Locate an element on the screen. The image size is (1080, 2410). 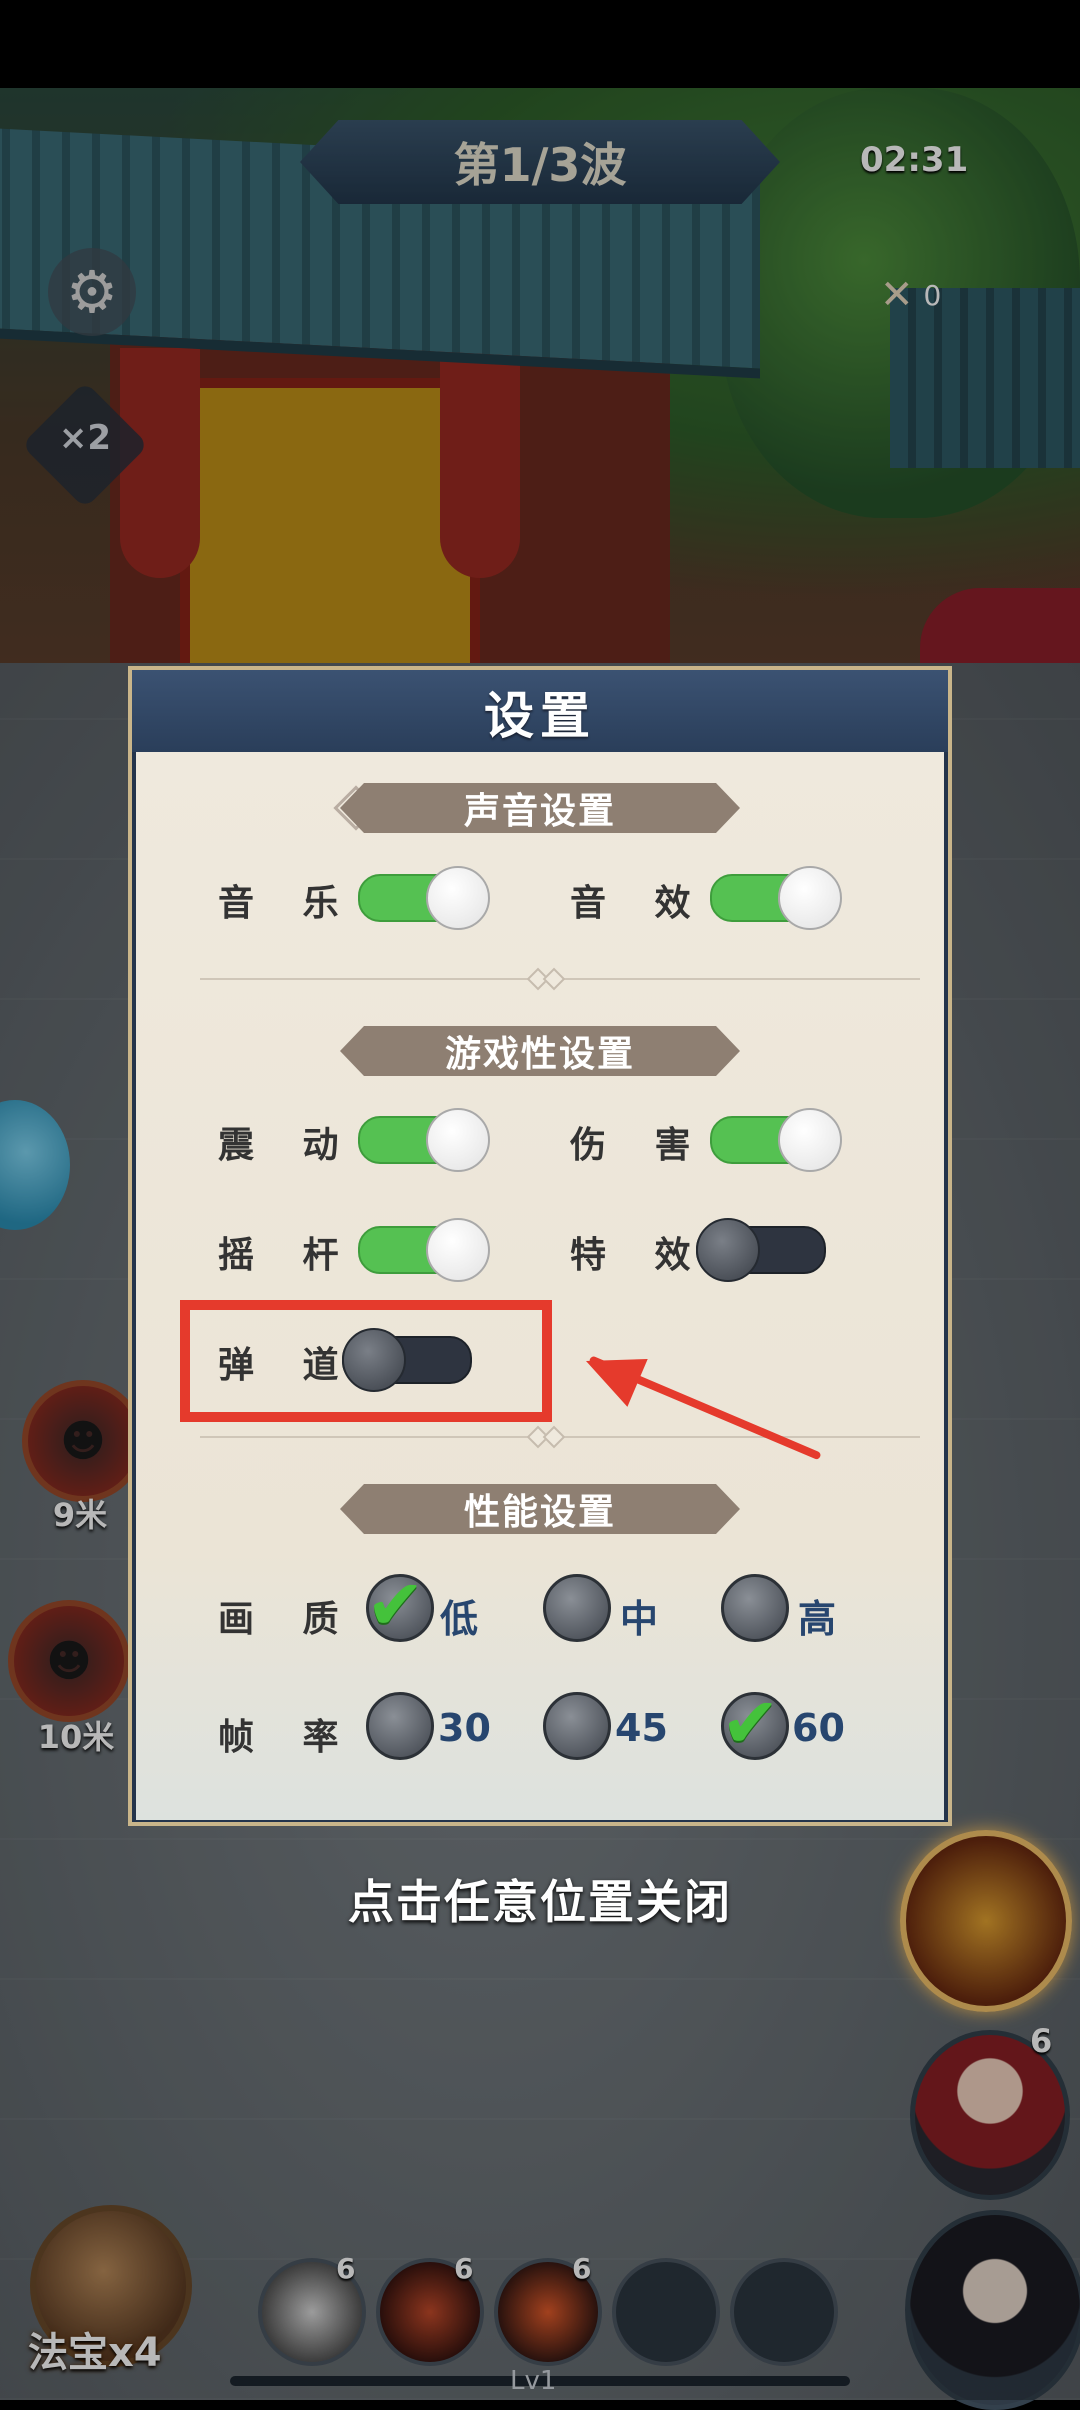
settings-title: 设置 is located at coordinates (540, 716).